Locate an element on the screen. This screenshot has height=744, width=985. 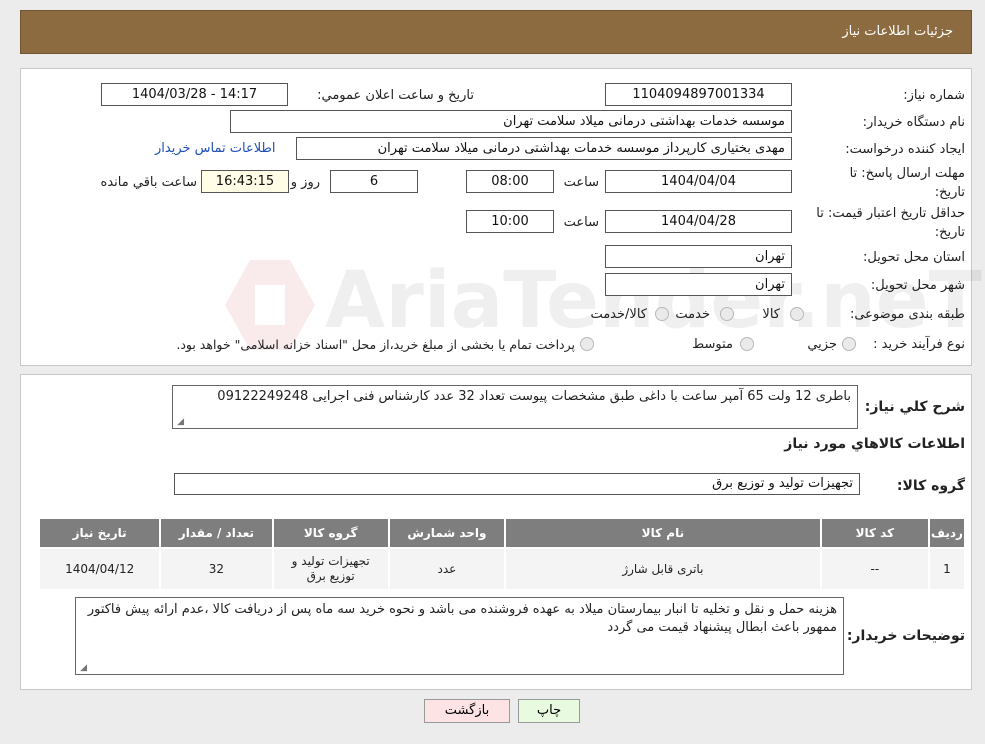
price-validity-label-2: تاریخ: is located at coordinates (949, 232).